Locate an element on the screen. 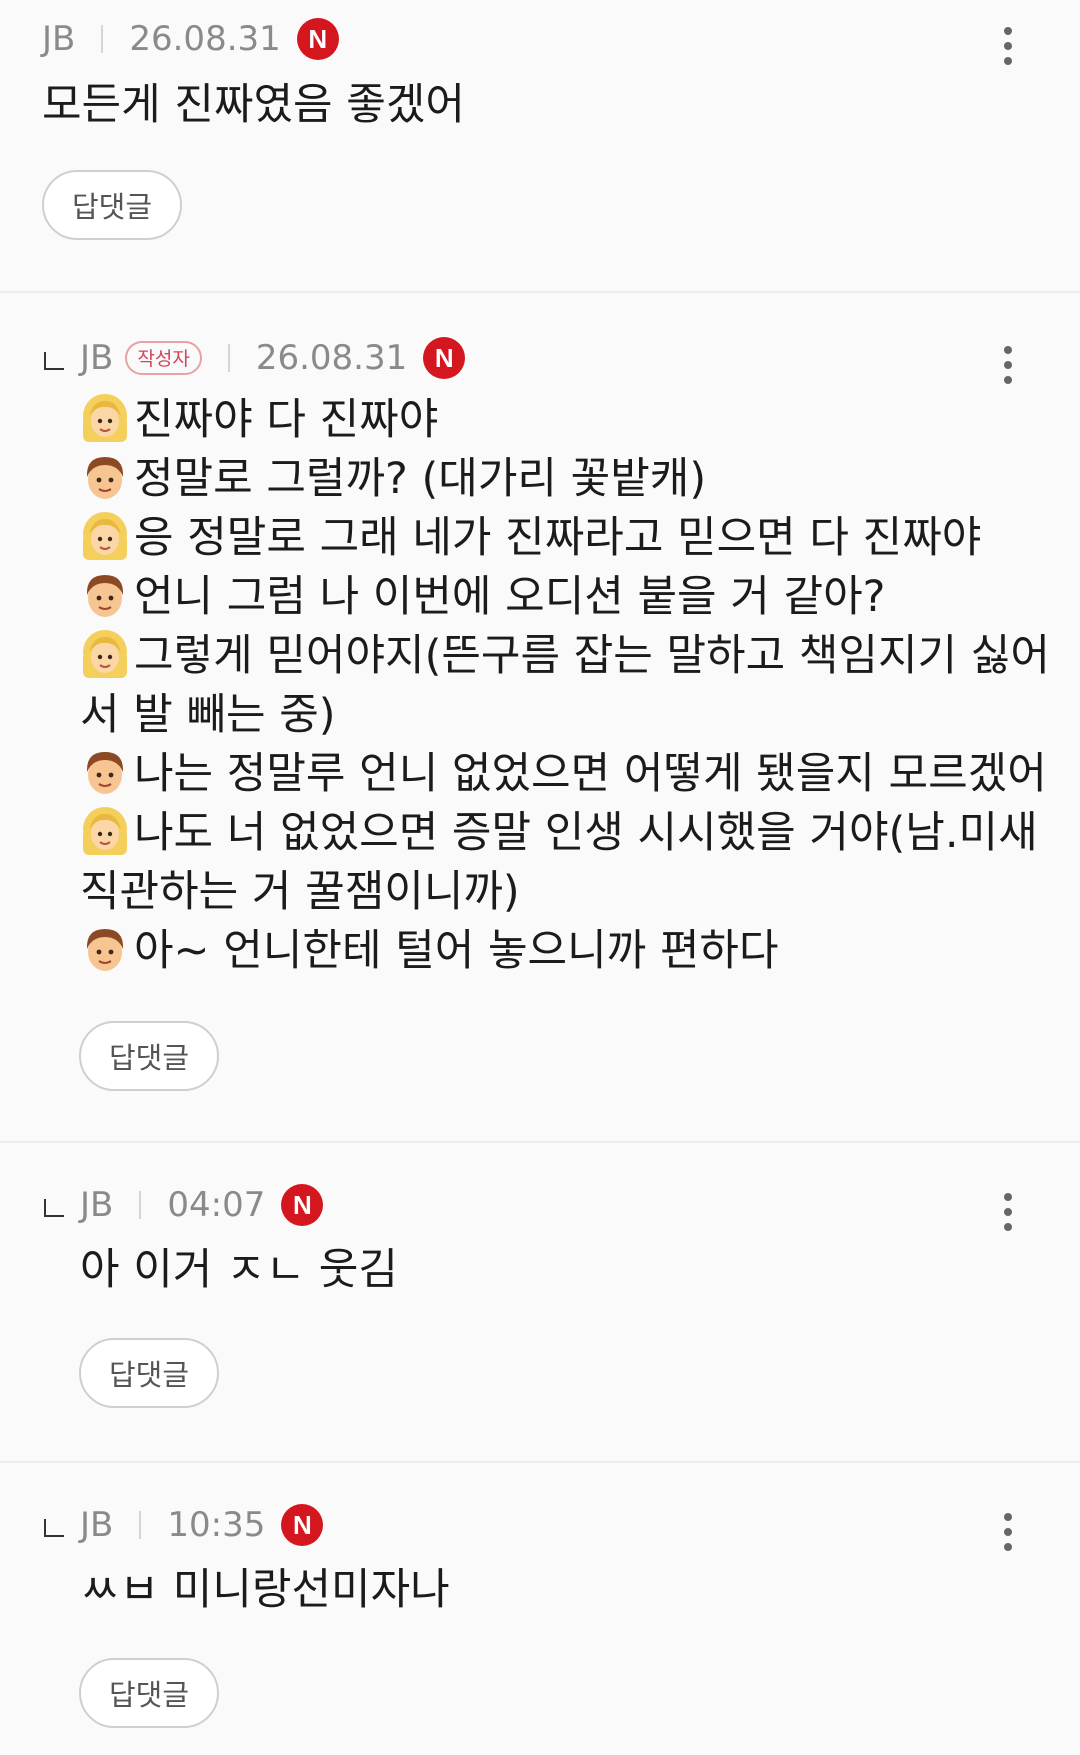  comment-text: ㅆㅂ 미니랑선미자나 is located at coordinates (265, 1590).